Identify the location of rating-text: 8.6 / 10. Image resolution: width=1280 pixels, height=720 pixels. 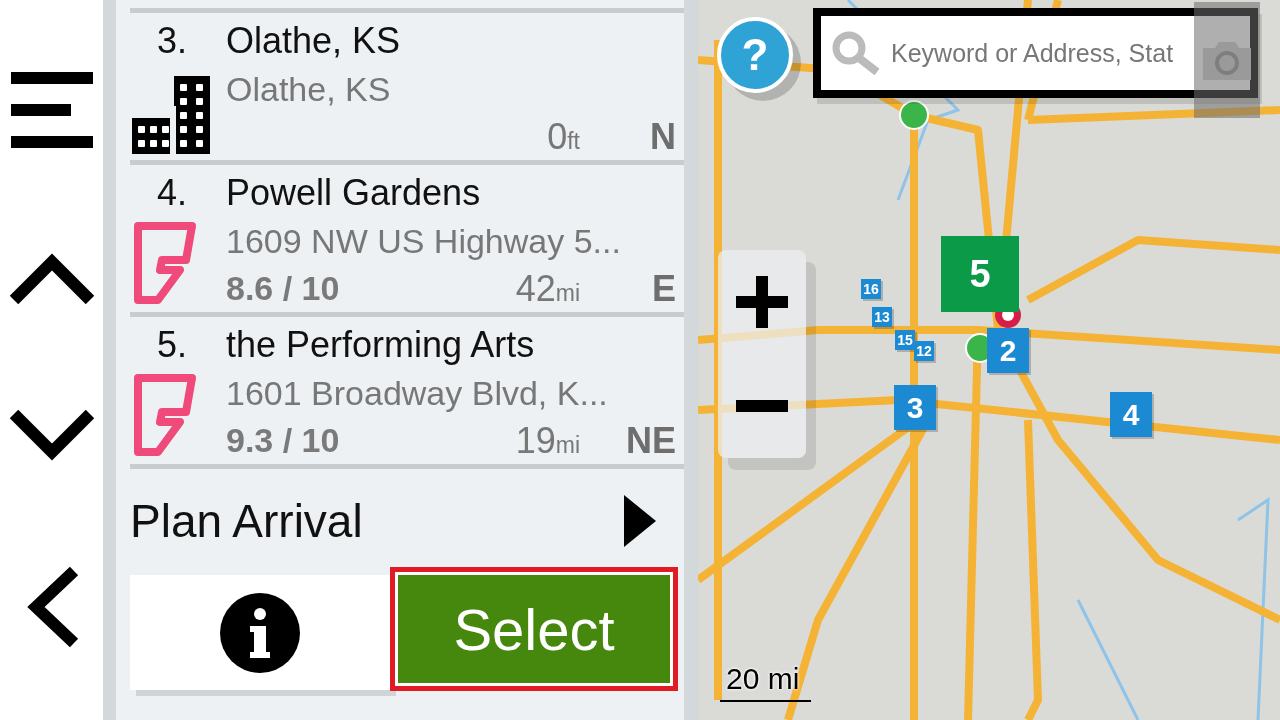
(283, 288).